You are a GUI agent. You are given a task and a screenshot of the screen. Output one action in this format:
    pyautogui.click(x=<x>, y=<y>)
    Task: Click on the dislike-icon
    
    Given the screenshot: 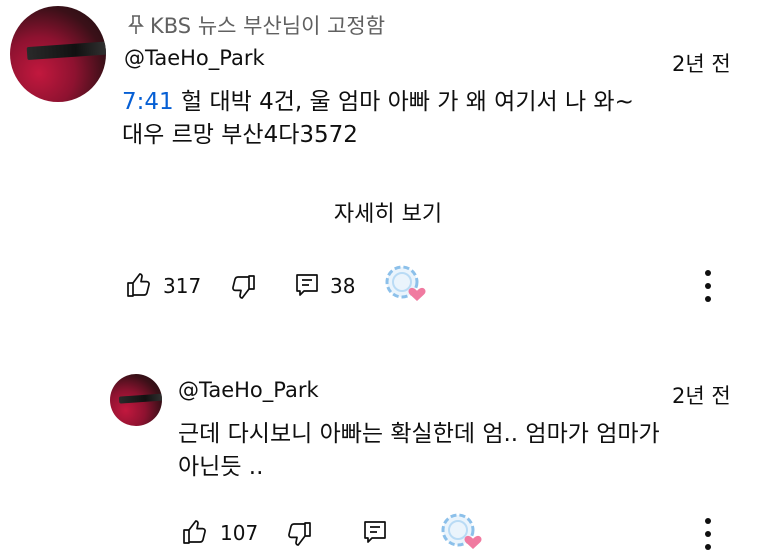 What is the action you would take?
    pyautogui.click(x=243, y=287)
    